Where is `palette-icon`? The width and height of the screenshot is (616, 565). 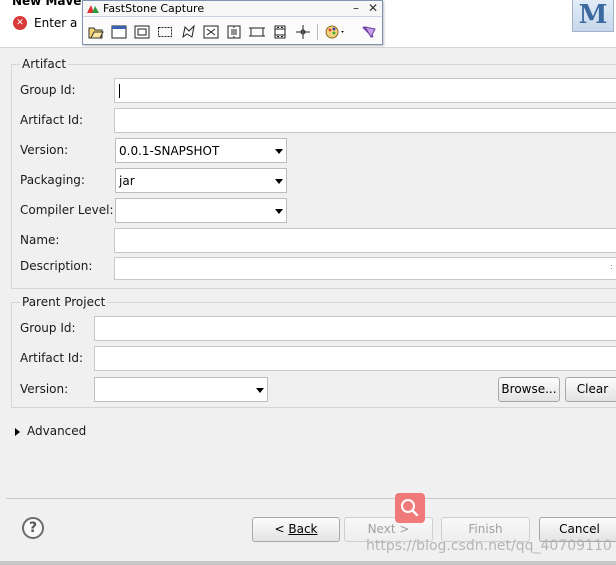
palette-icon is located at coordinates (336, 32).